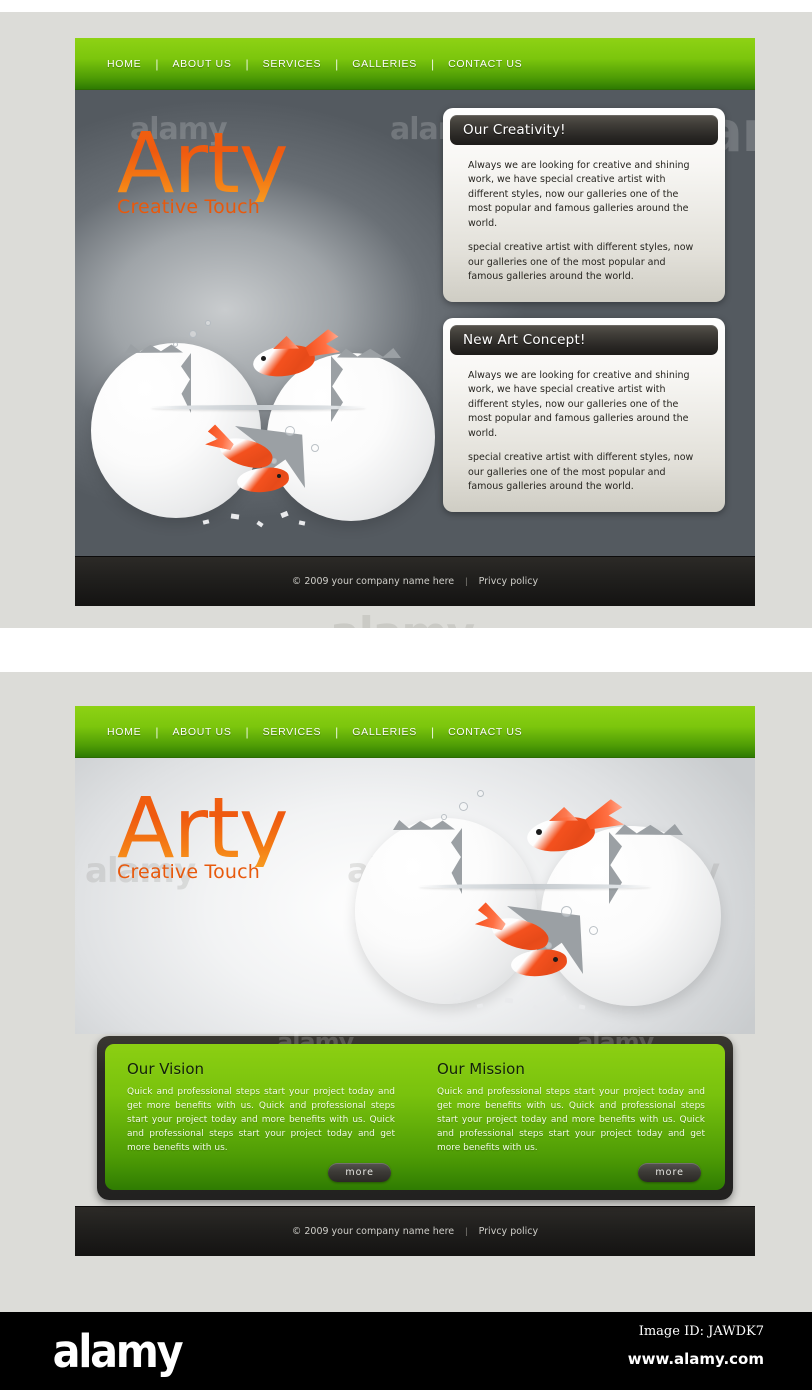 The width and height of the screenshot is (812, 1390). Describe the element at coordinates (669, 1172) in the screenshot. I see `more-button-mission: more` at that location.